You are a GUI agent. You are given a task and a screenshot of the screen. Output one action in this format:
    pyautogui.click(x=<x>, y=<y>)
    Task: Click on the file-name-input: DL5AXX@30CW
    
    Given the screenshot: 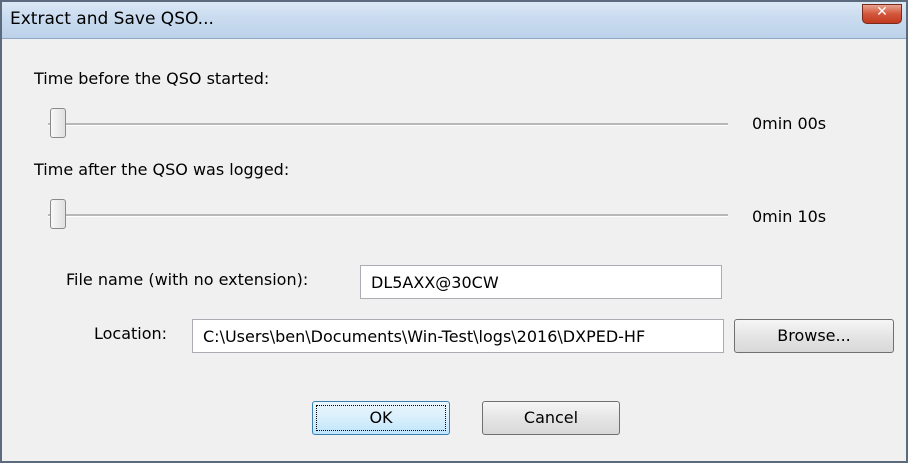 What is the action you would take?
    pyautogui.click(x=541, y=282)
    